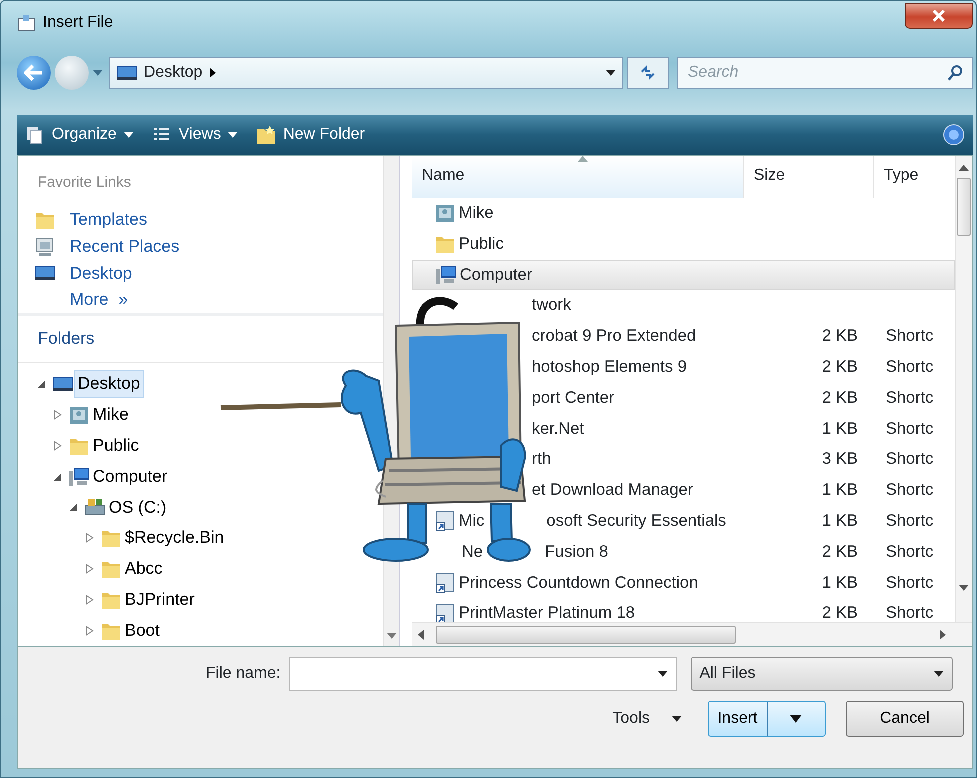 The image size is (977, 778). Describe the element at coordinates (547, 611) in the screenshot. I see `file-name: PrintMaster Platinum 18` at that location.